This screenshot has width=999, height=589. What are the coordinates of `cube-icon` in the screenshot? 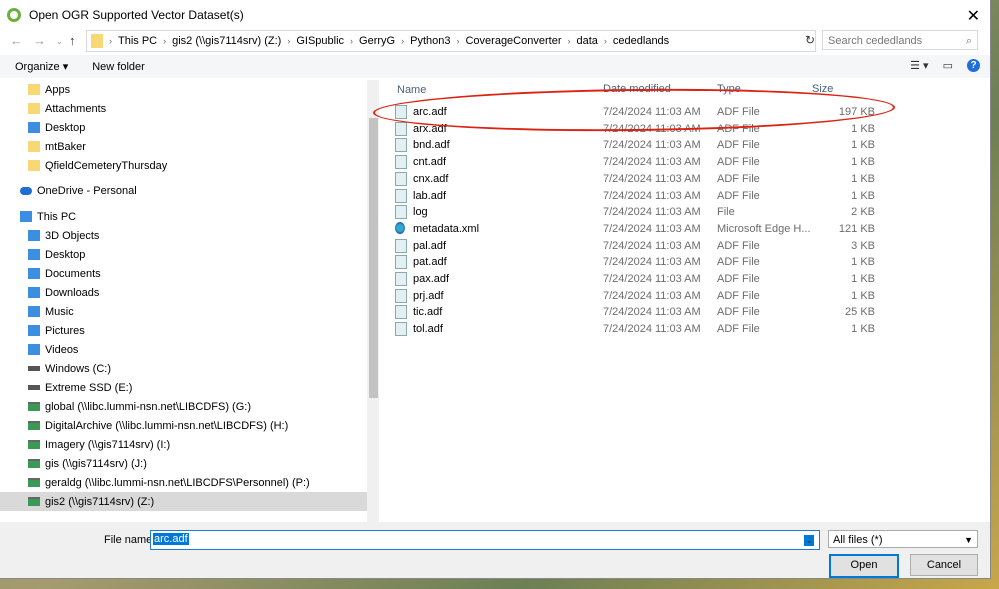 It's located at (34, 235).